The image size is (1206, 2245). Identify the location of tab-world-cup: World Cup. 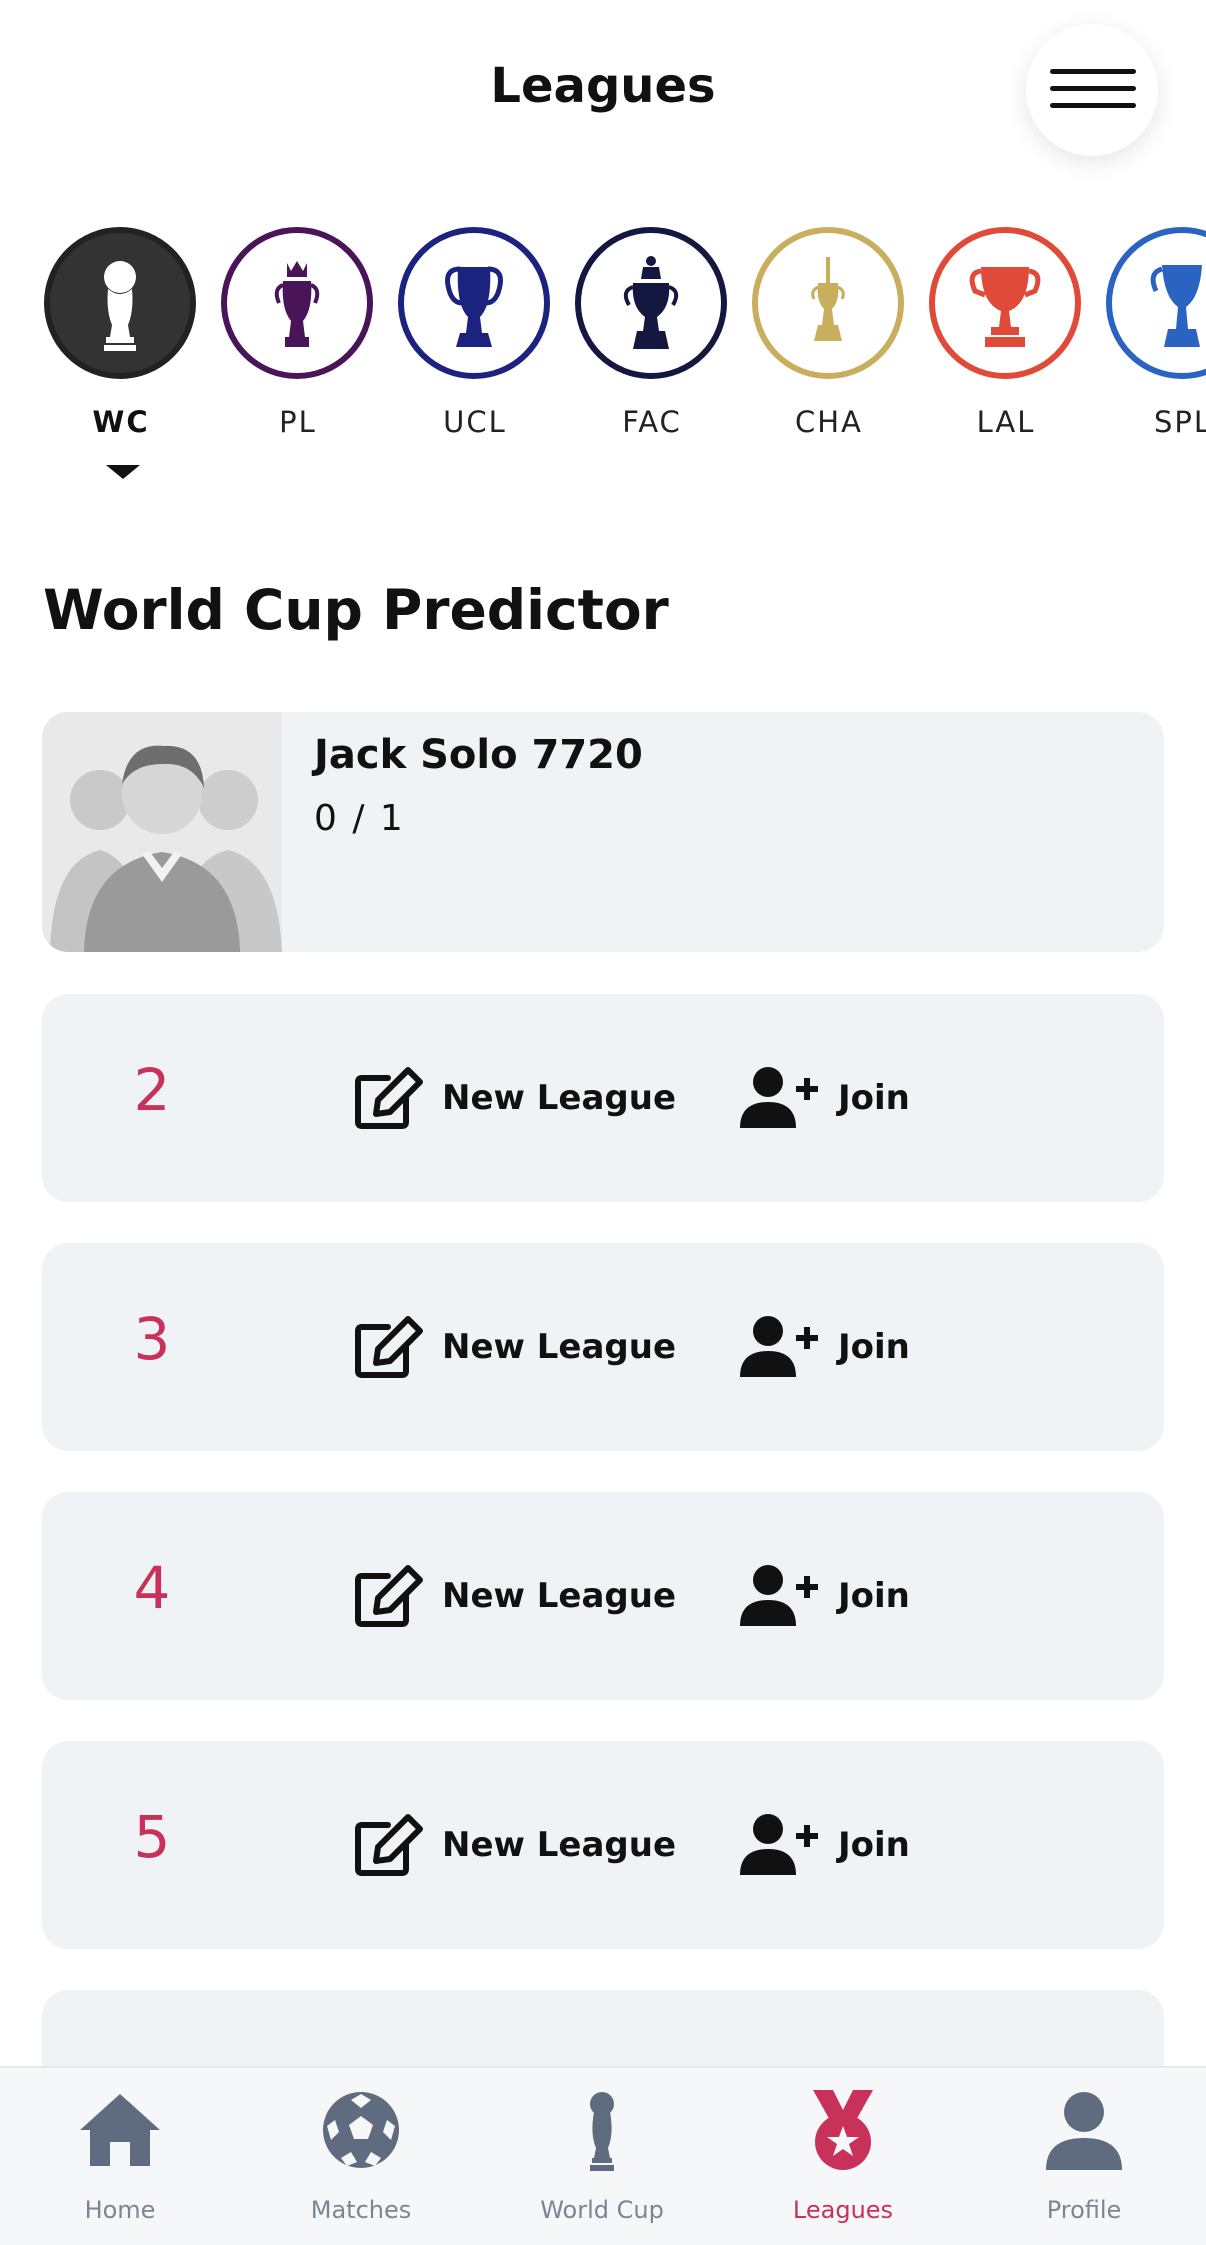
(602, 2156).